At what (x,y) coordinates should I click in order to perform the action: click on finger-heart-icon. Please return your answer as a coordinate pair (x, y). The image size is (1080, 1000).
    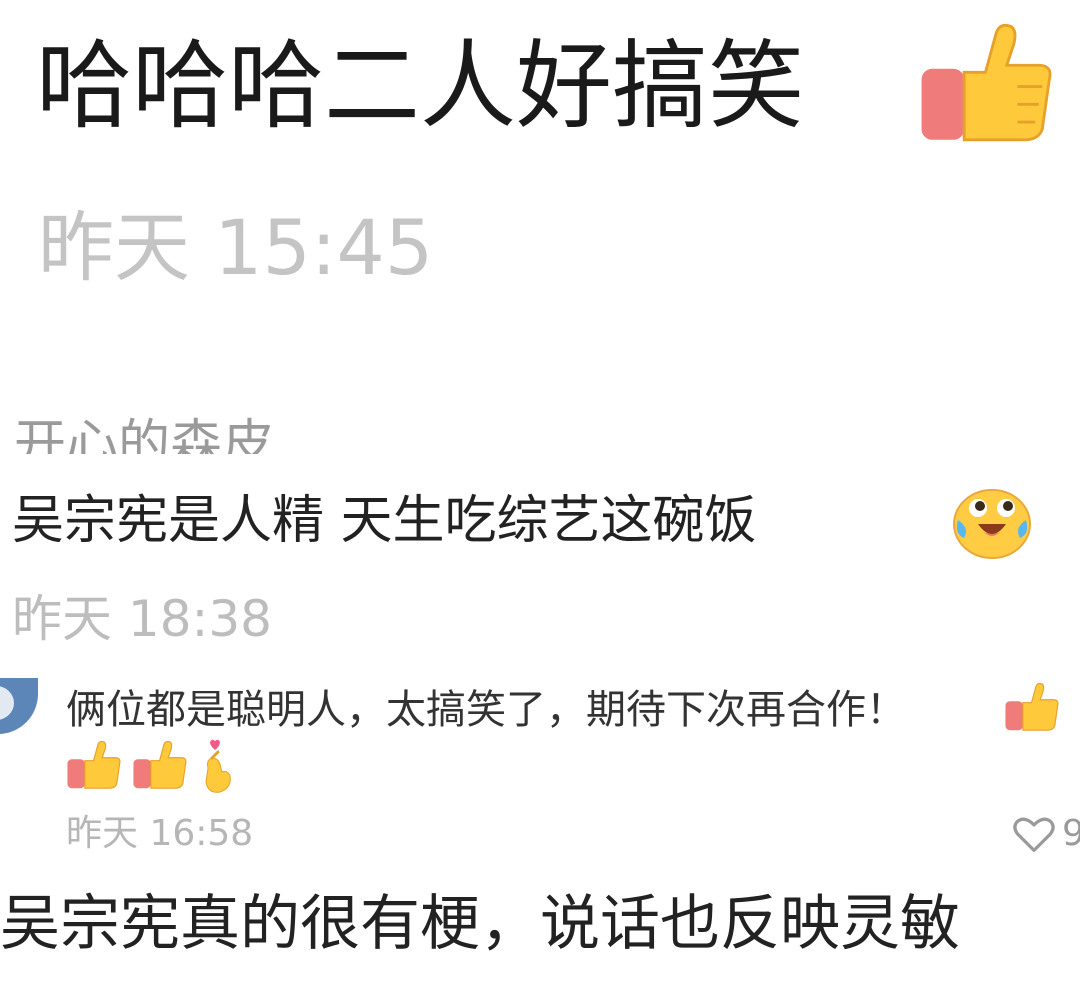
    Looking at the image, I should click on (218, 767).